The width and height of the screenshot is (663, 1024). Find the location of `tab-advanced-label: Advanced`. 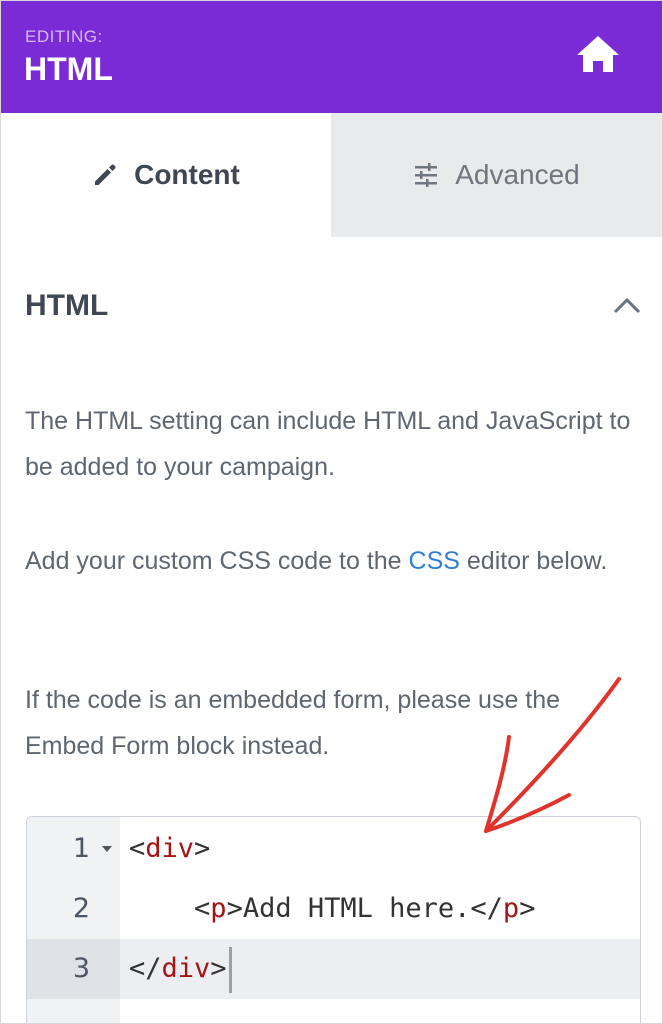

tab-advanced-label: Advanced is located at coordinates (517, 174).